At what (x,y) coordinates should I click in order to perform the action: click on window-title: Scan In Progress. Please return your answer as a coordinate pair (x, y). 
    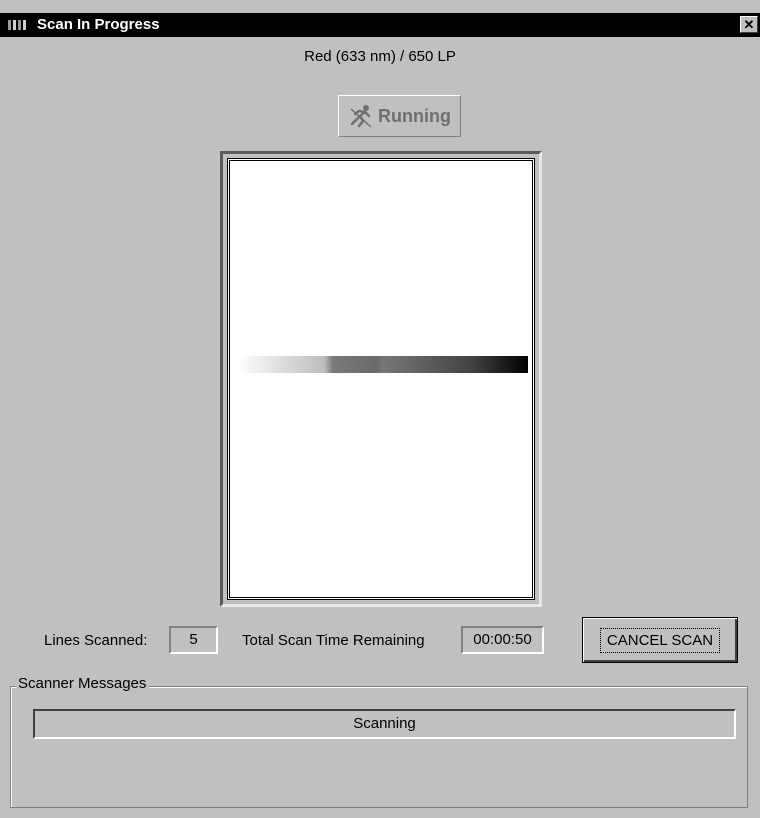
    Looking at the image, I should click on (98, 24).